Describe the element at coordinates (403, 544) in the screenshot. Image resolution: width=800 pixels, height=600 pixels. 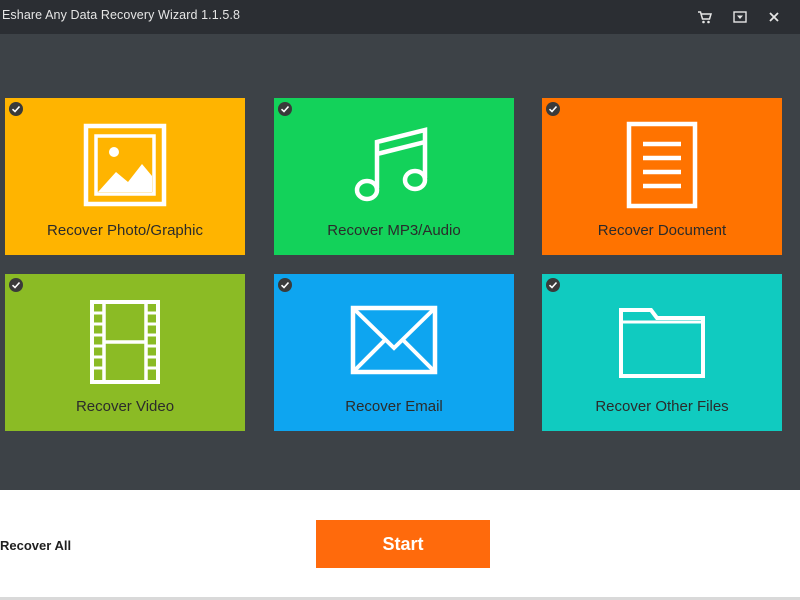
I see `start-button: Start` at that location.